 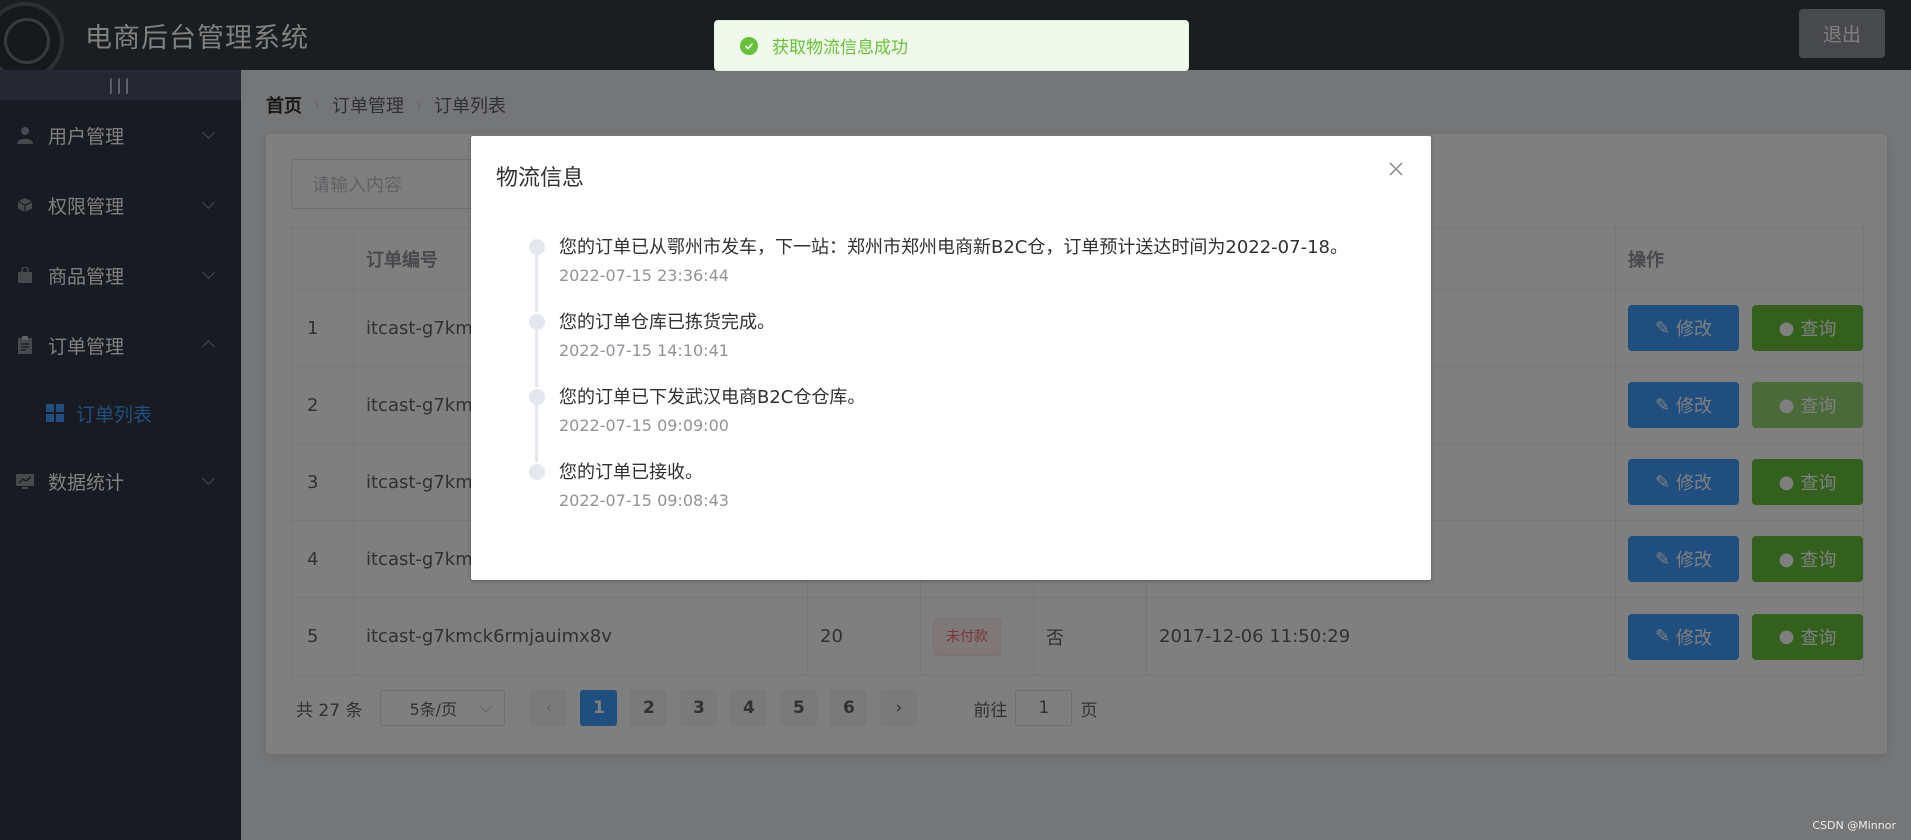 I want to click on timeline-content: 您的订单已接收。, so click(x=631, y=472).